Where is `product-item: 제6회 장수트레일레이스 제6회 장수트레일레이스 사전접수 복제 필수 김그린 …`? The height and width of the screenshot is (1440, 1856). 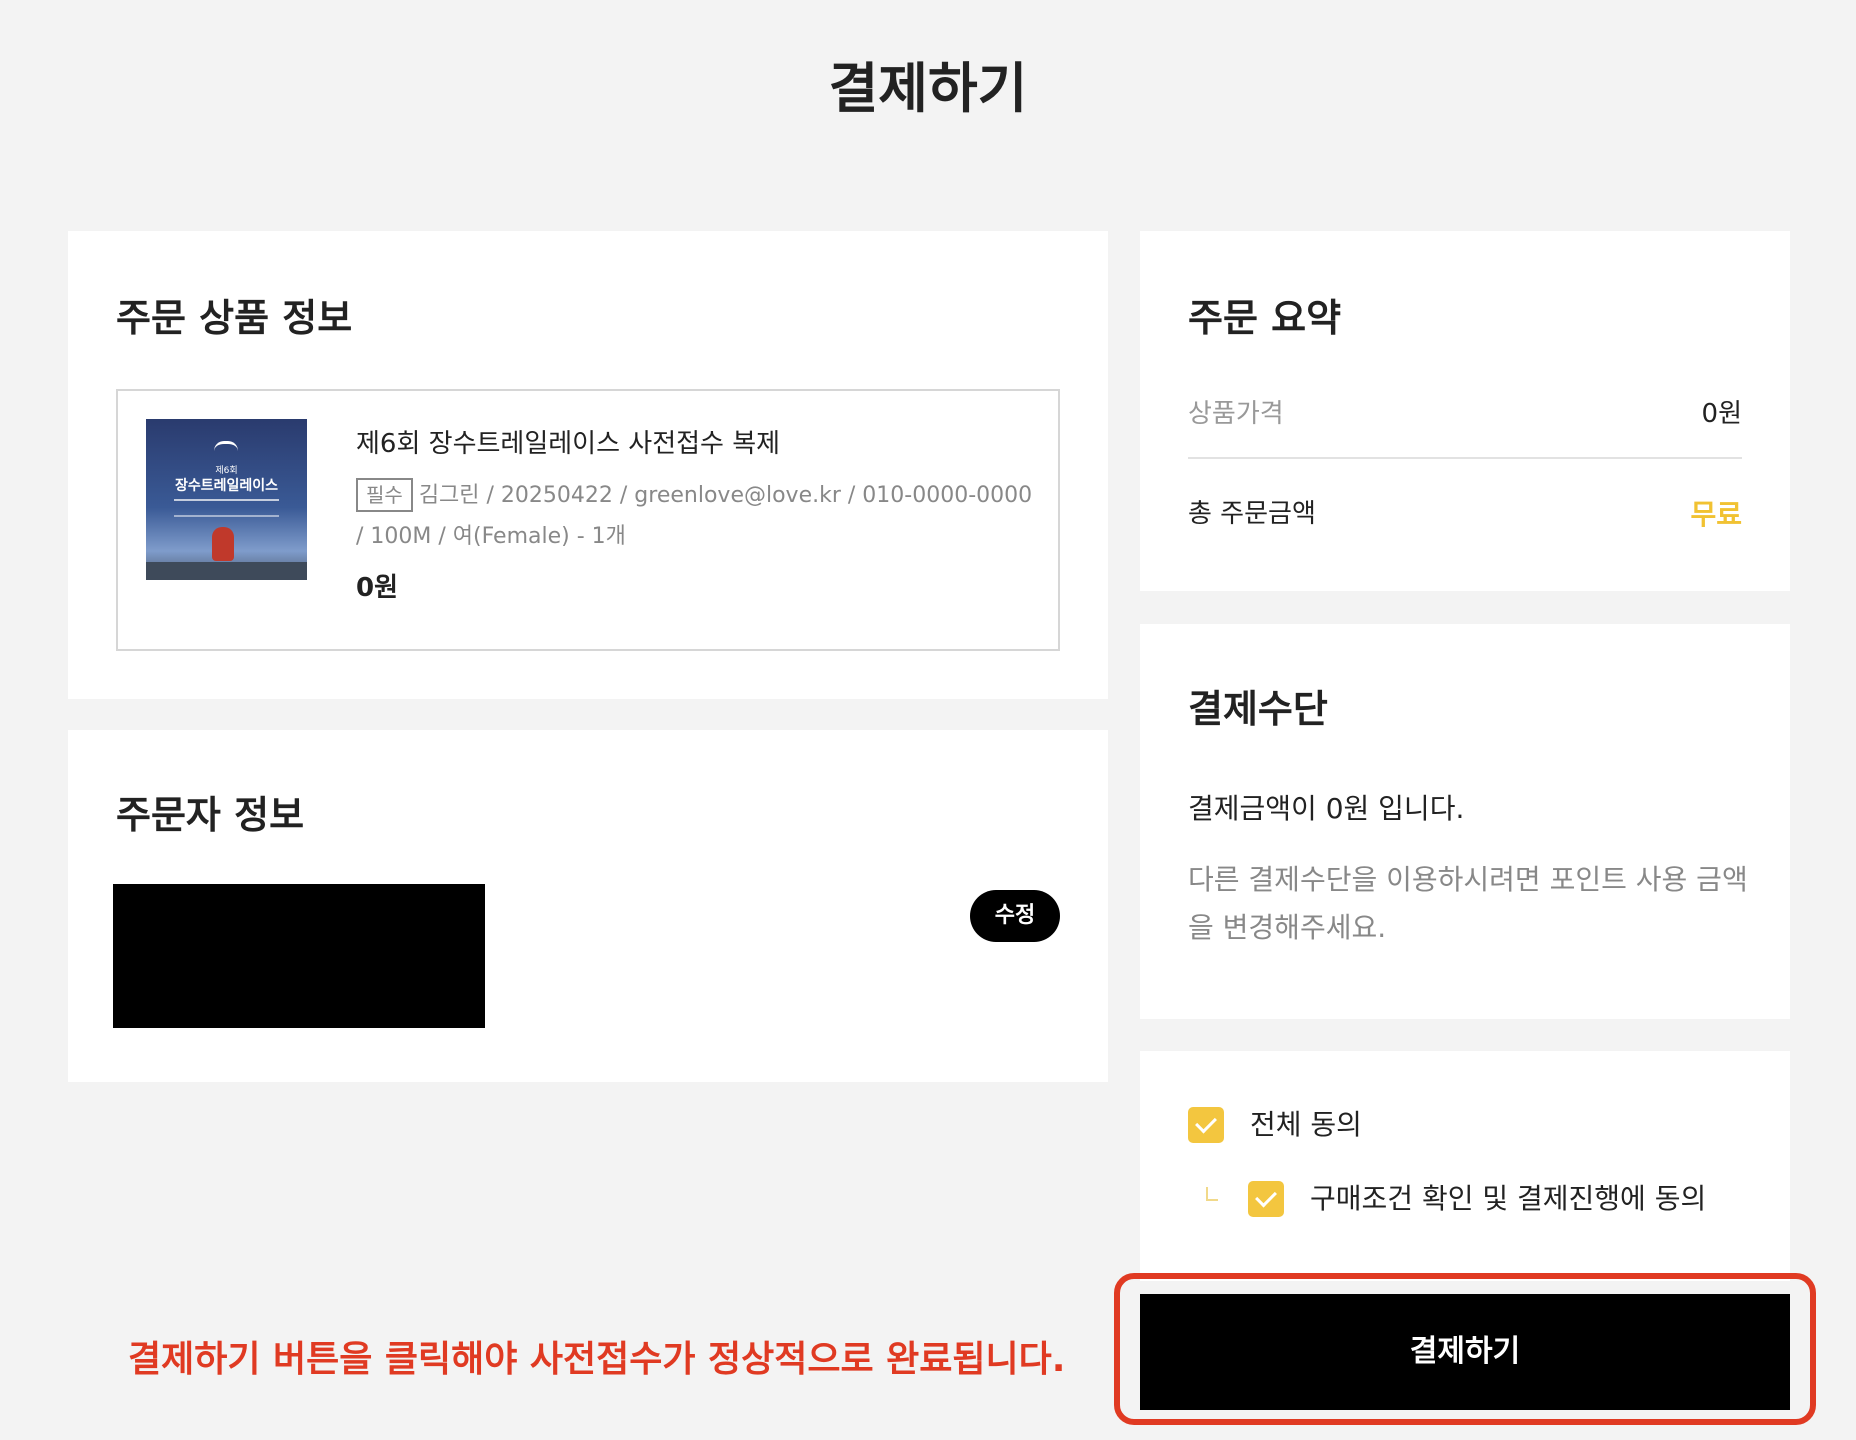 product-item: 제6회 장수트레일레이스 제6회 장수트레일레이스 사전접수 복제 필수 김그린 … is located at coordinates (588, 520).